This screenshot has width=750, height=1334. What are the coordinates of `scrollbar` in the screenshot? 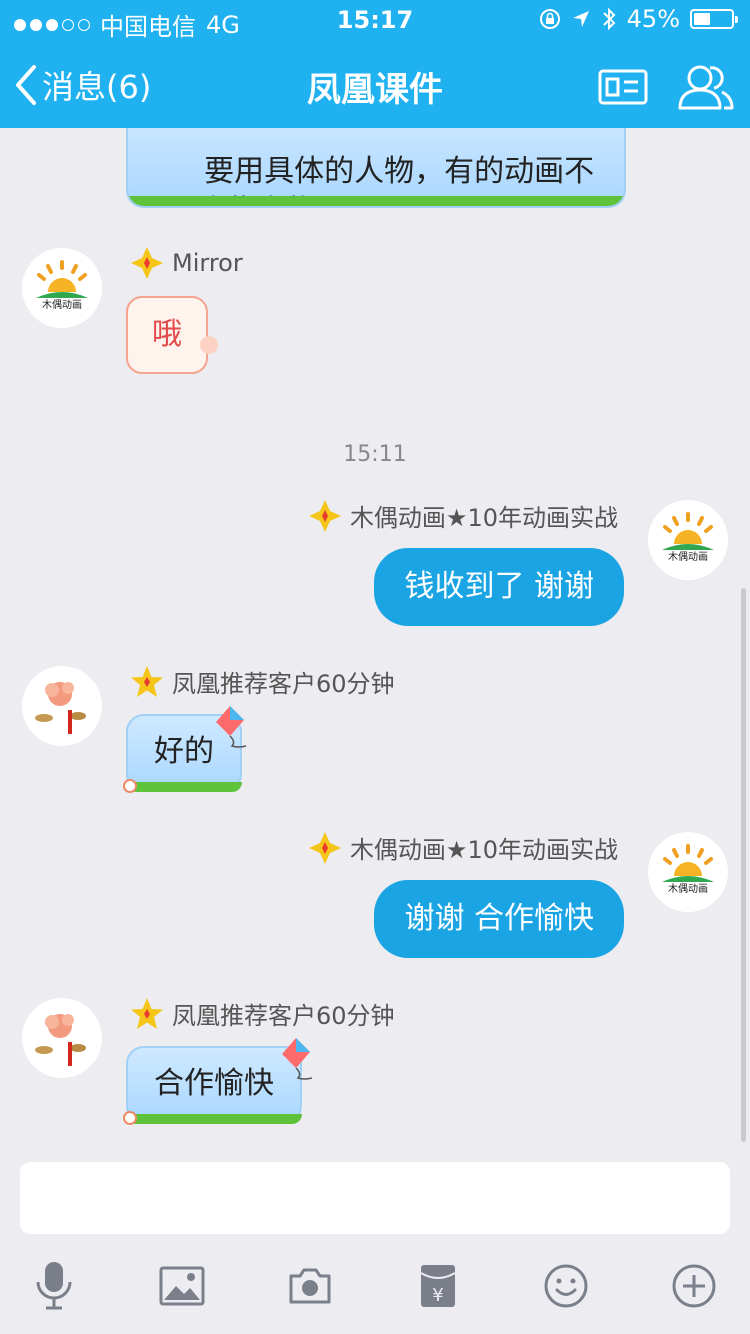 It's located at (743, 865).